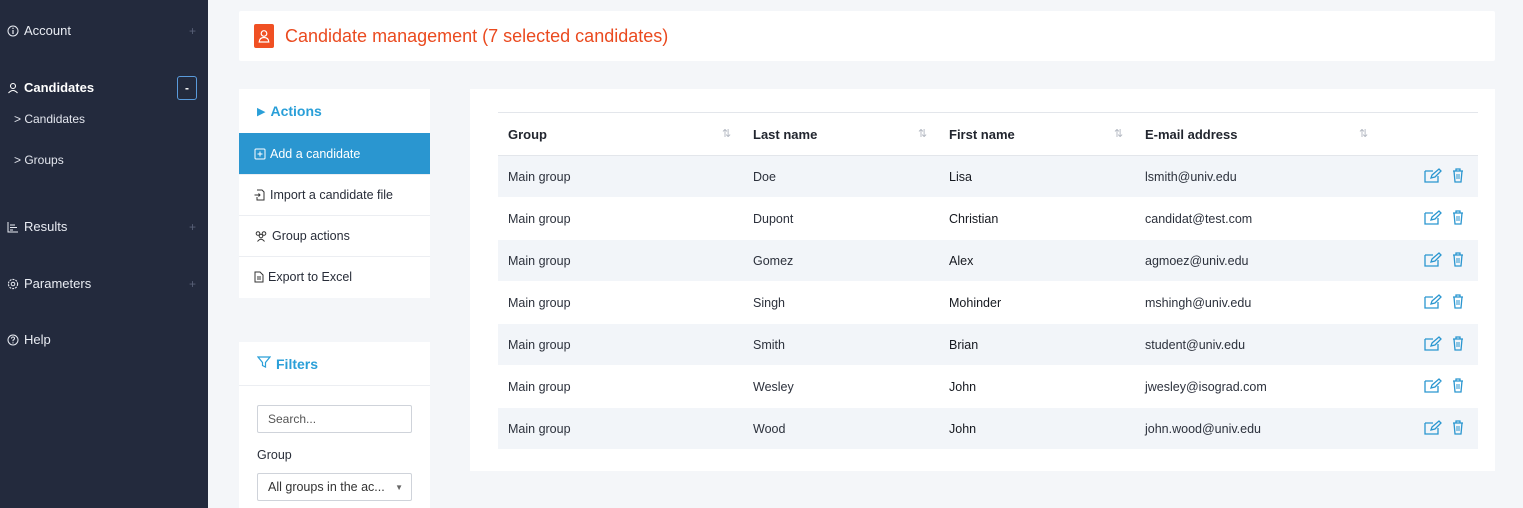 This screenshot has height=508, width=1523. Describe the element at coordinates (334, 111) in the screenshot. I see `actions-title: ▶ Actions` at that location.